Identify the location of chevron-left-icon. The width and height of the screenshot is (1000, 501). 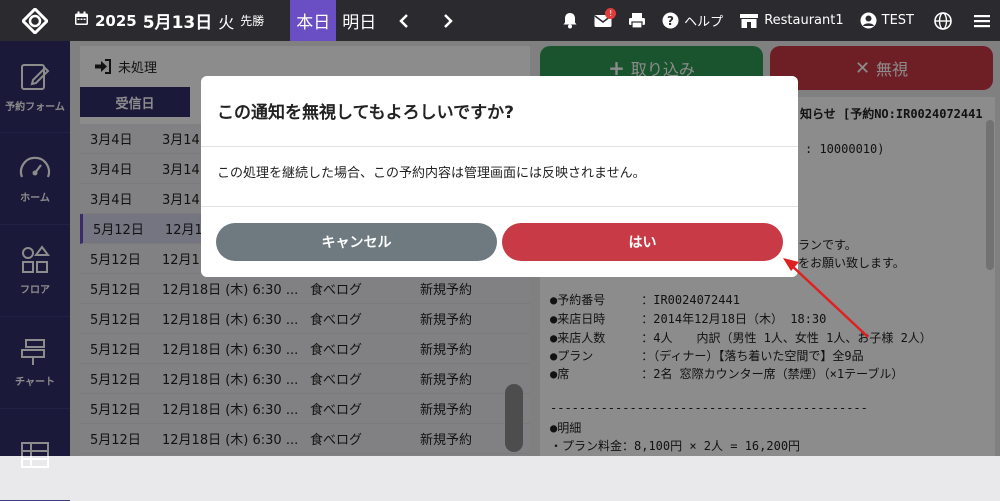
(404, 20).